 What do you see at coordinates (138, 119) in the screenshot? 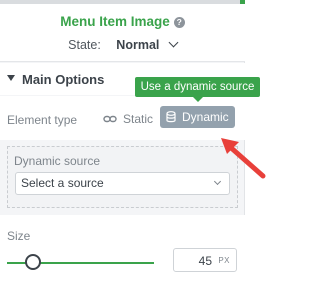
I see `static-button-label: Static` at bounding box center [138, 119].